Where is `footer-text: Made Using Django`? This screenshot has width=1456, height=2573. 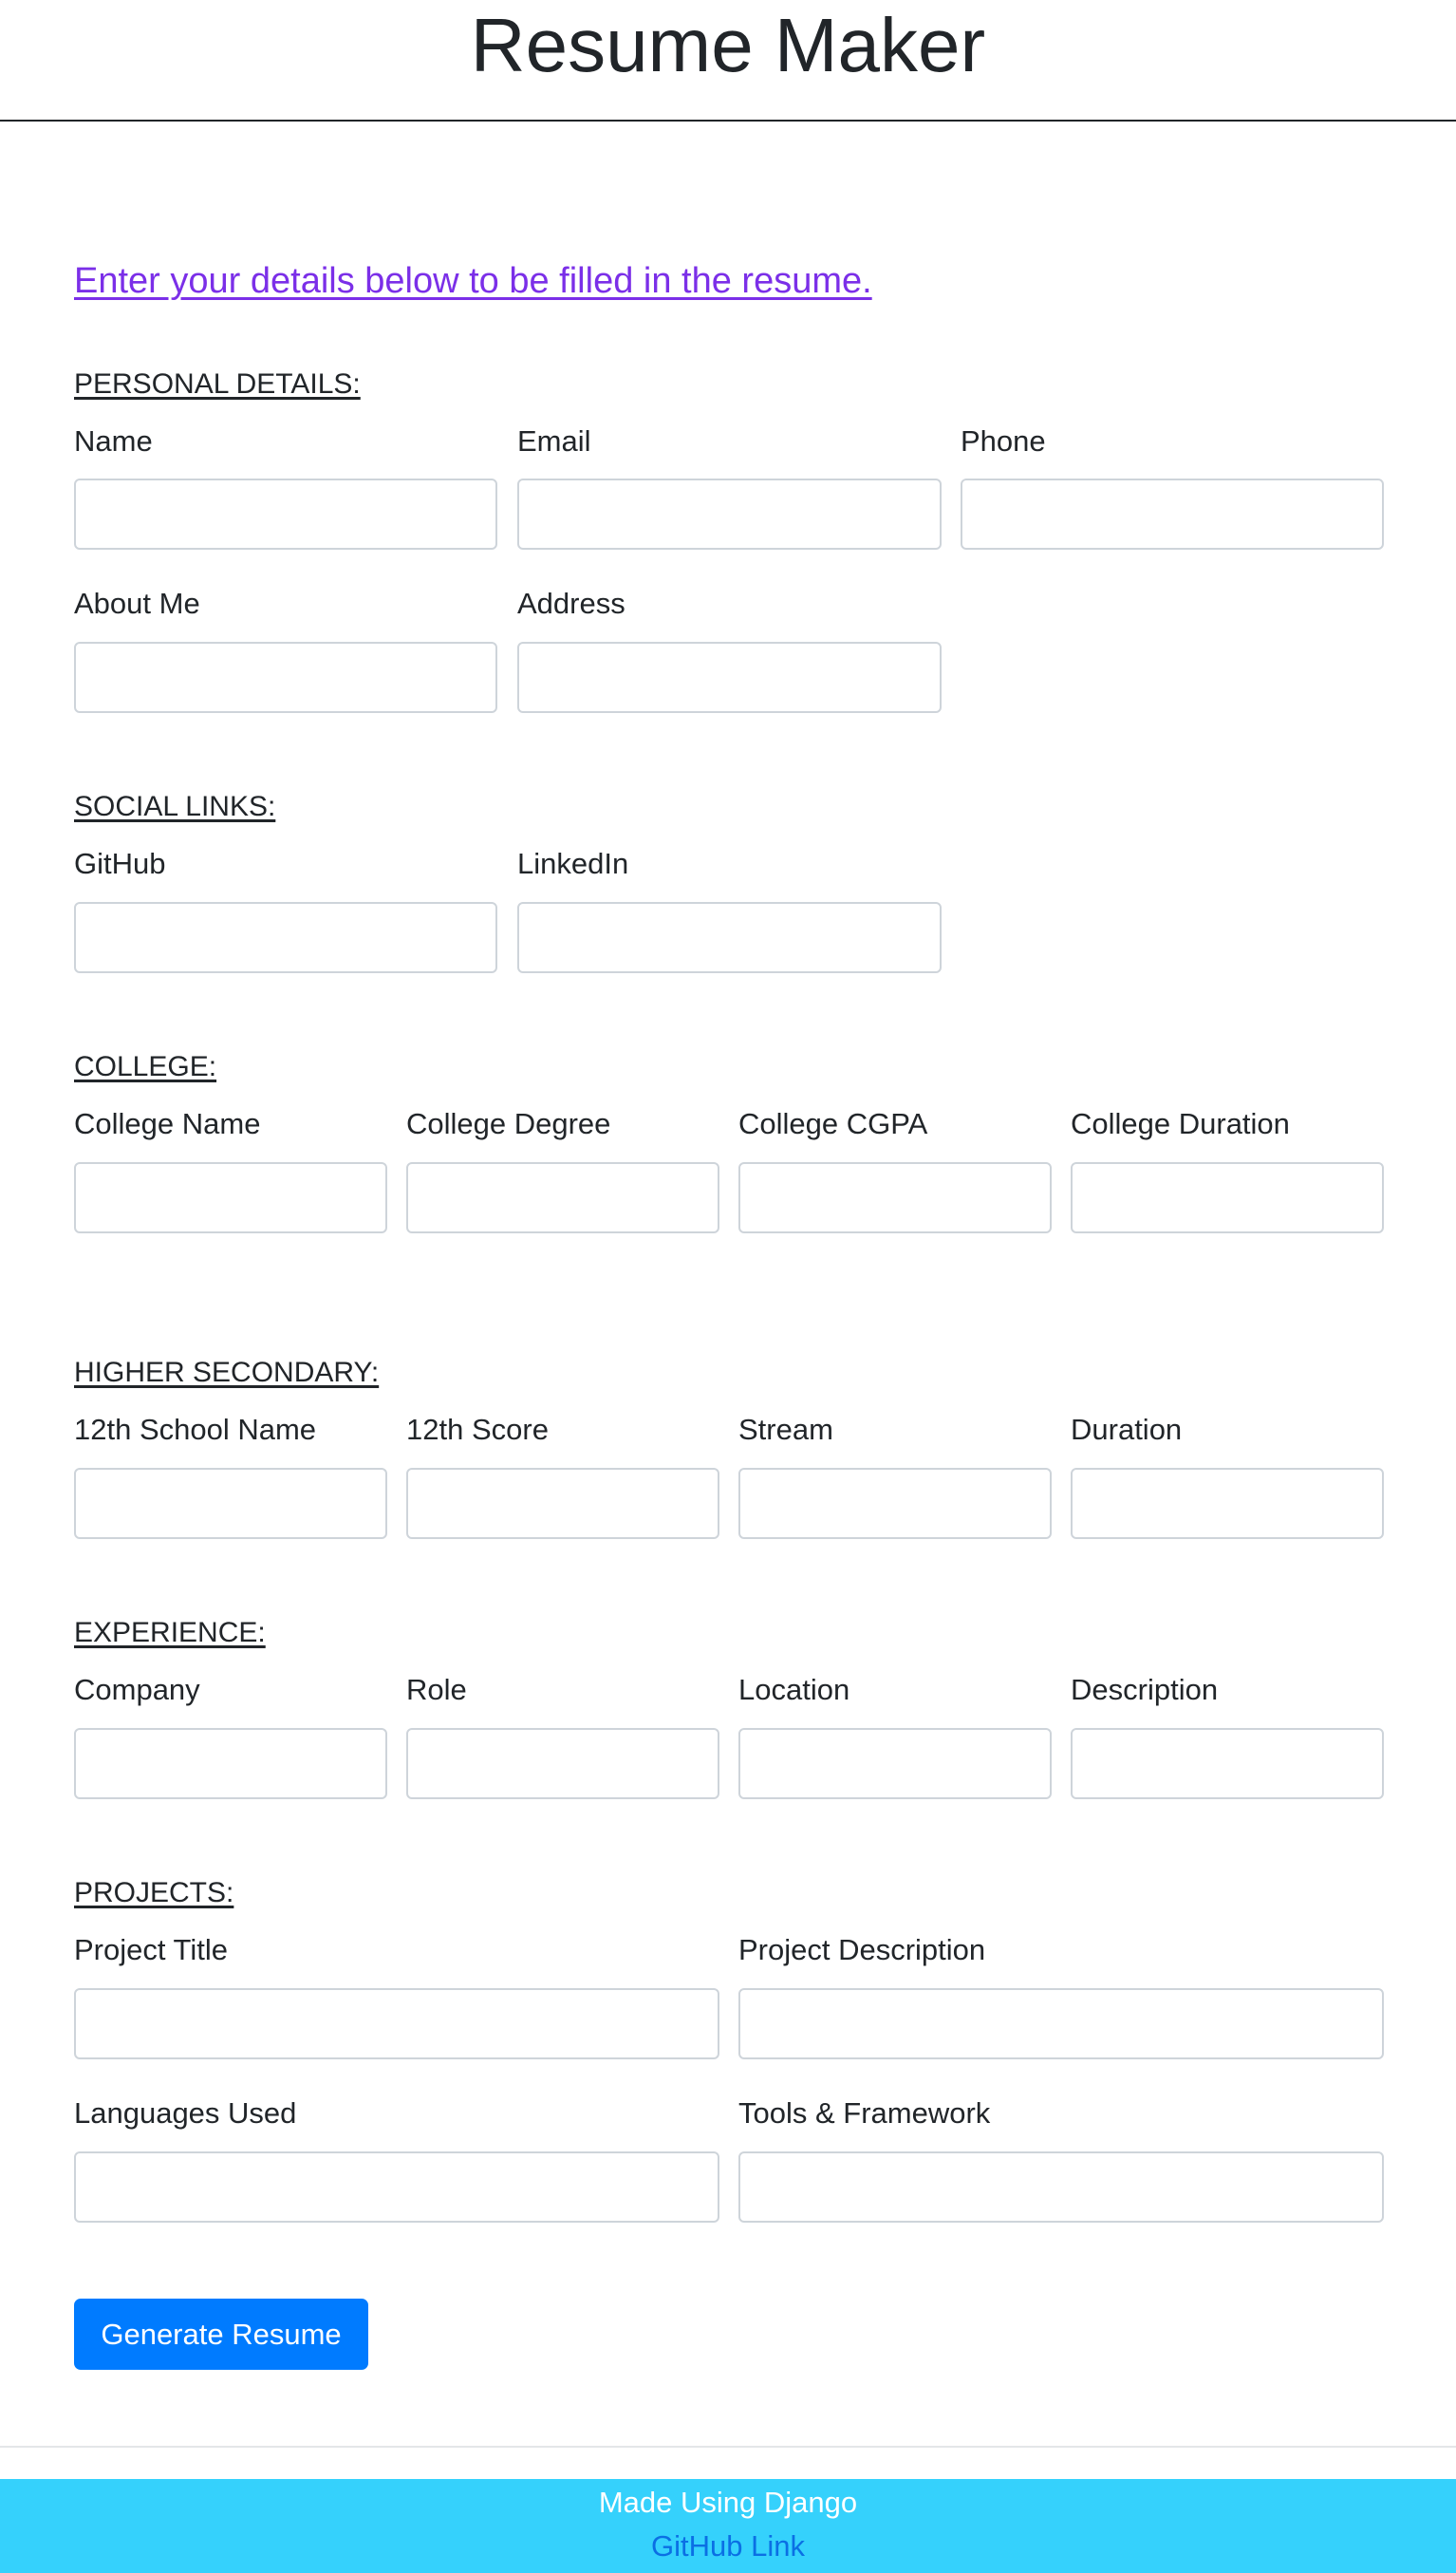 footer-text: Made Using Django is located at coordinates (728, 2502).